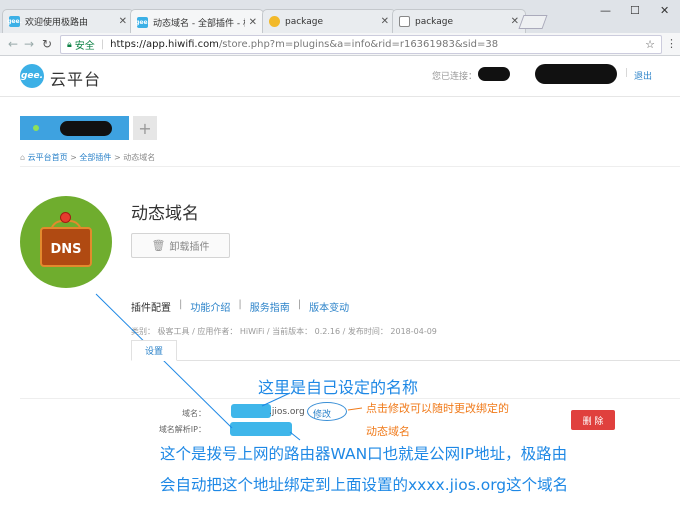 The width and height of the screenshot is (680, 511). What do you see at coordinates (158, 245) in the screenshot?
I see `trash-icon: 🗑︎` at bounding box center [158, 245].